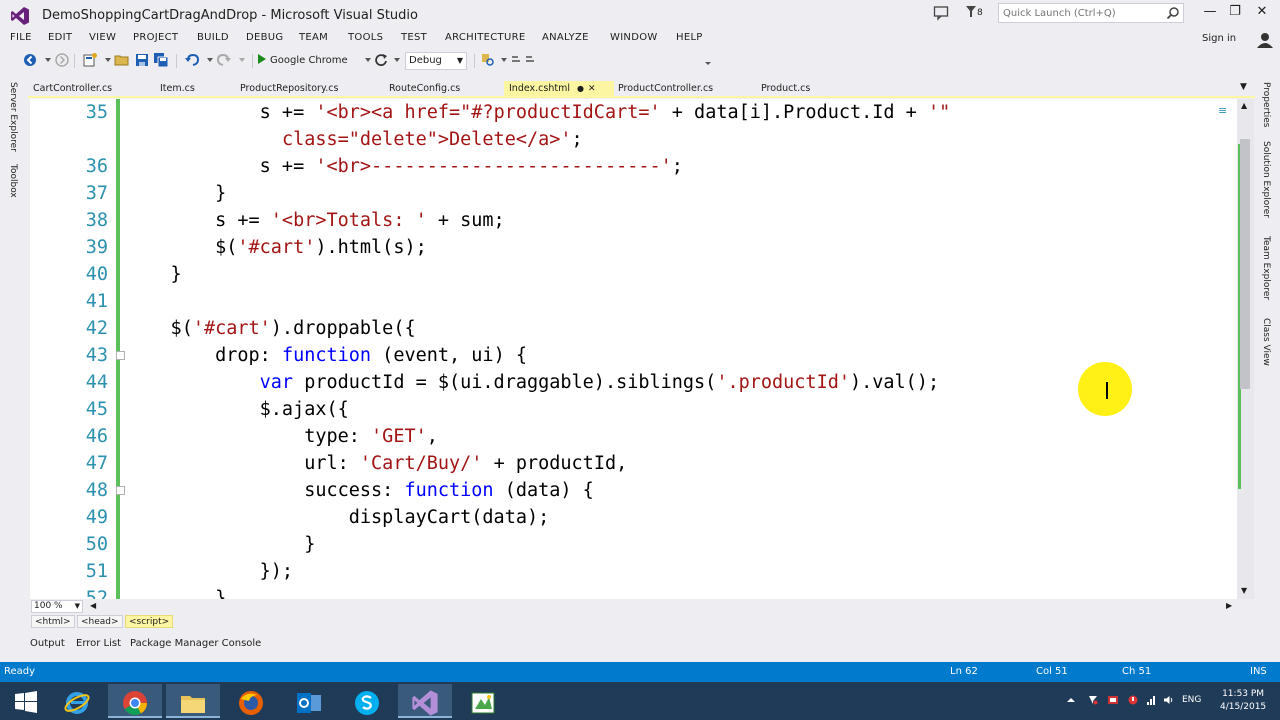 This screenshot has width=1280, height=720. Describe the element at coordinates (488, 60) in the screenshot. I see `find-in-files-icon` at that location.